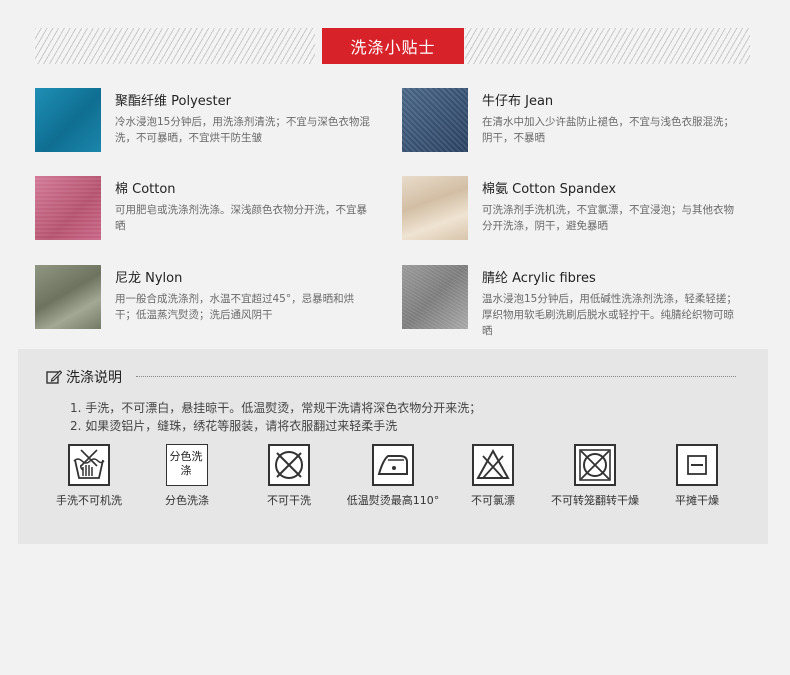  What do you see at coordinates (54, 377) in the screenshot?
I see `edit-icon` at bounding box center [54, 377].